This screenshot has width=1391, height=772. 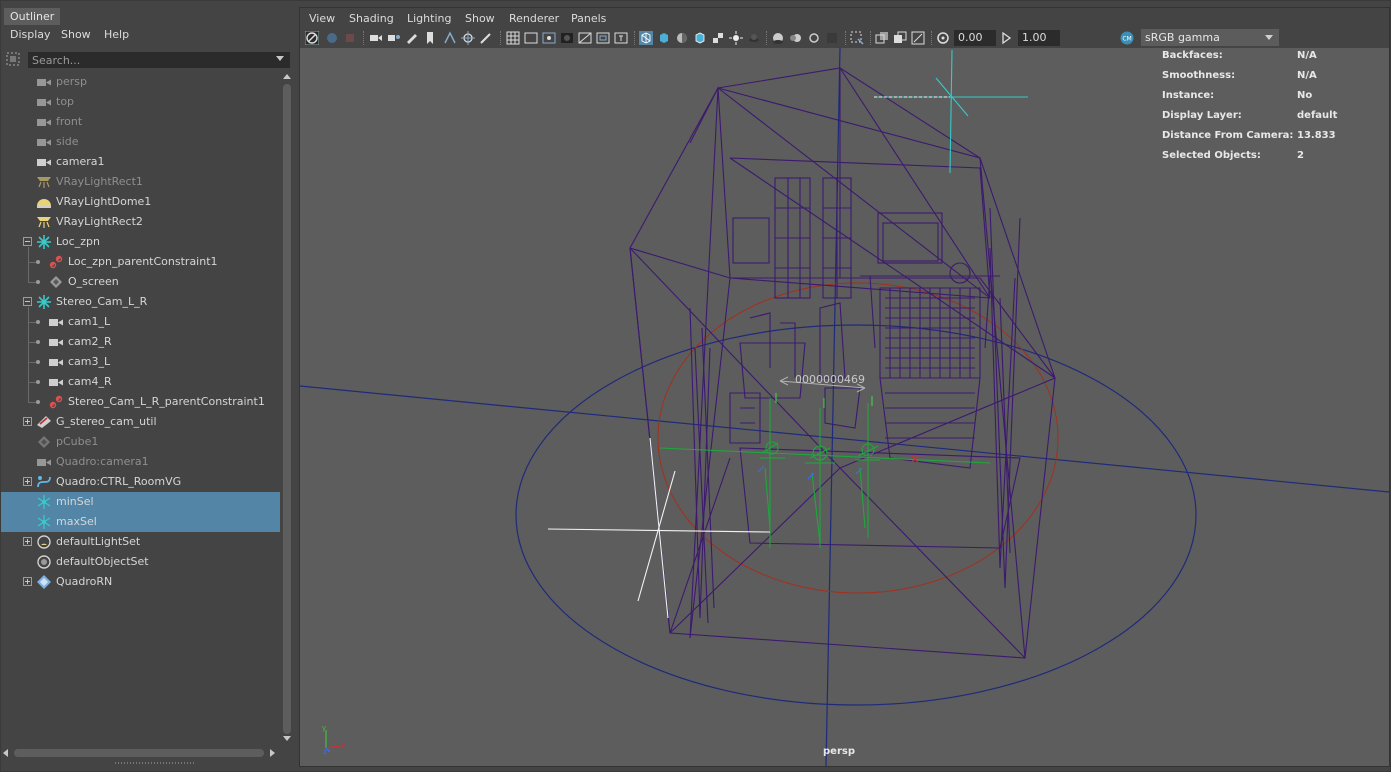 I want to click on outliner-item-cam1-l: cam1_L, so click(x=140, y=322).